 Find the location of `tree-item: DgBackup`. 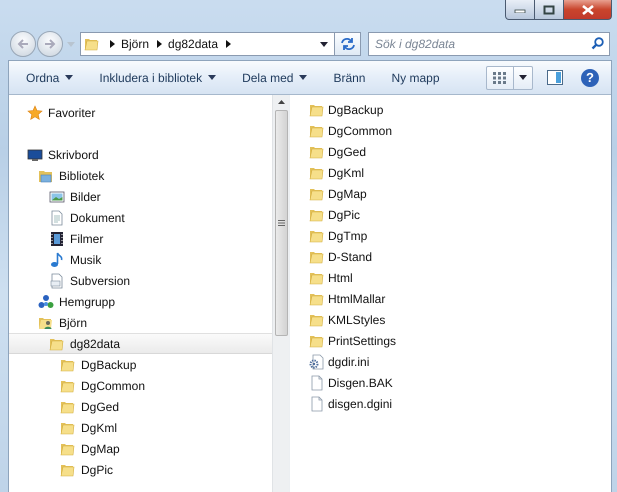

tree-item: DgBackup is located at coordinates (140, 364).